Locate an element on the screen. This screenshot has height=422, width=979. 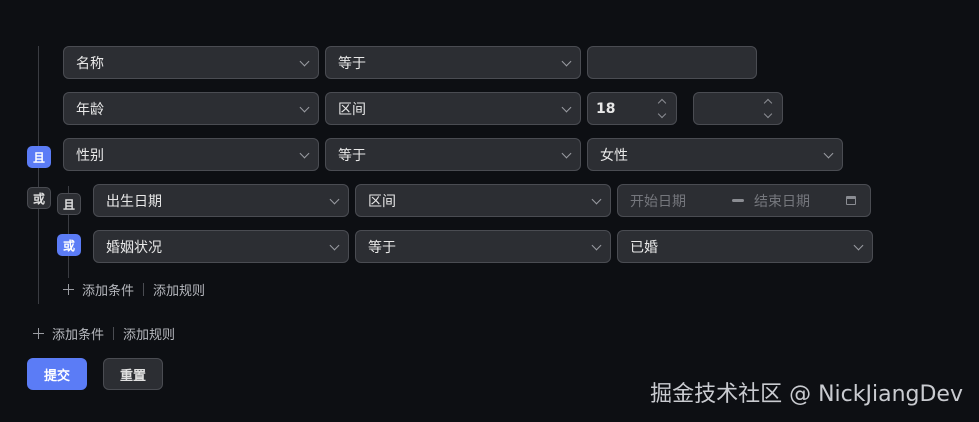
submit-button: 提交 is located at coordinates (57, 374).